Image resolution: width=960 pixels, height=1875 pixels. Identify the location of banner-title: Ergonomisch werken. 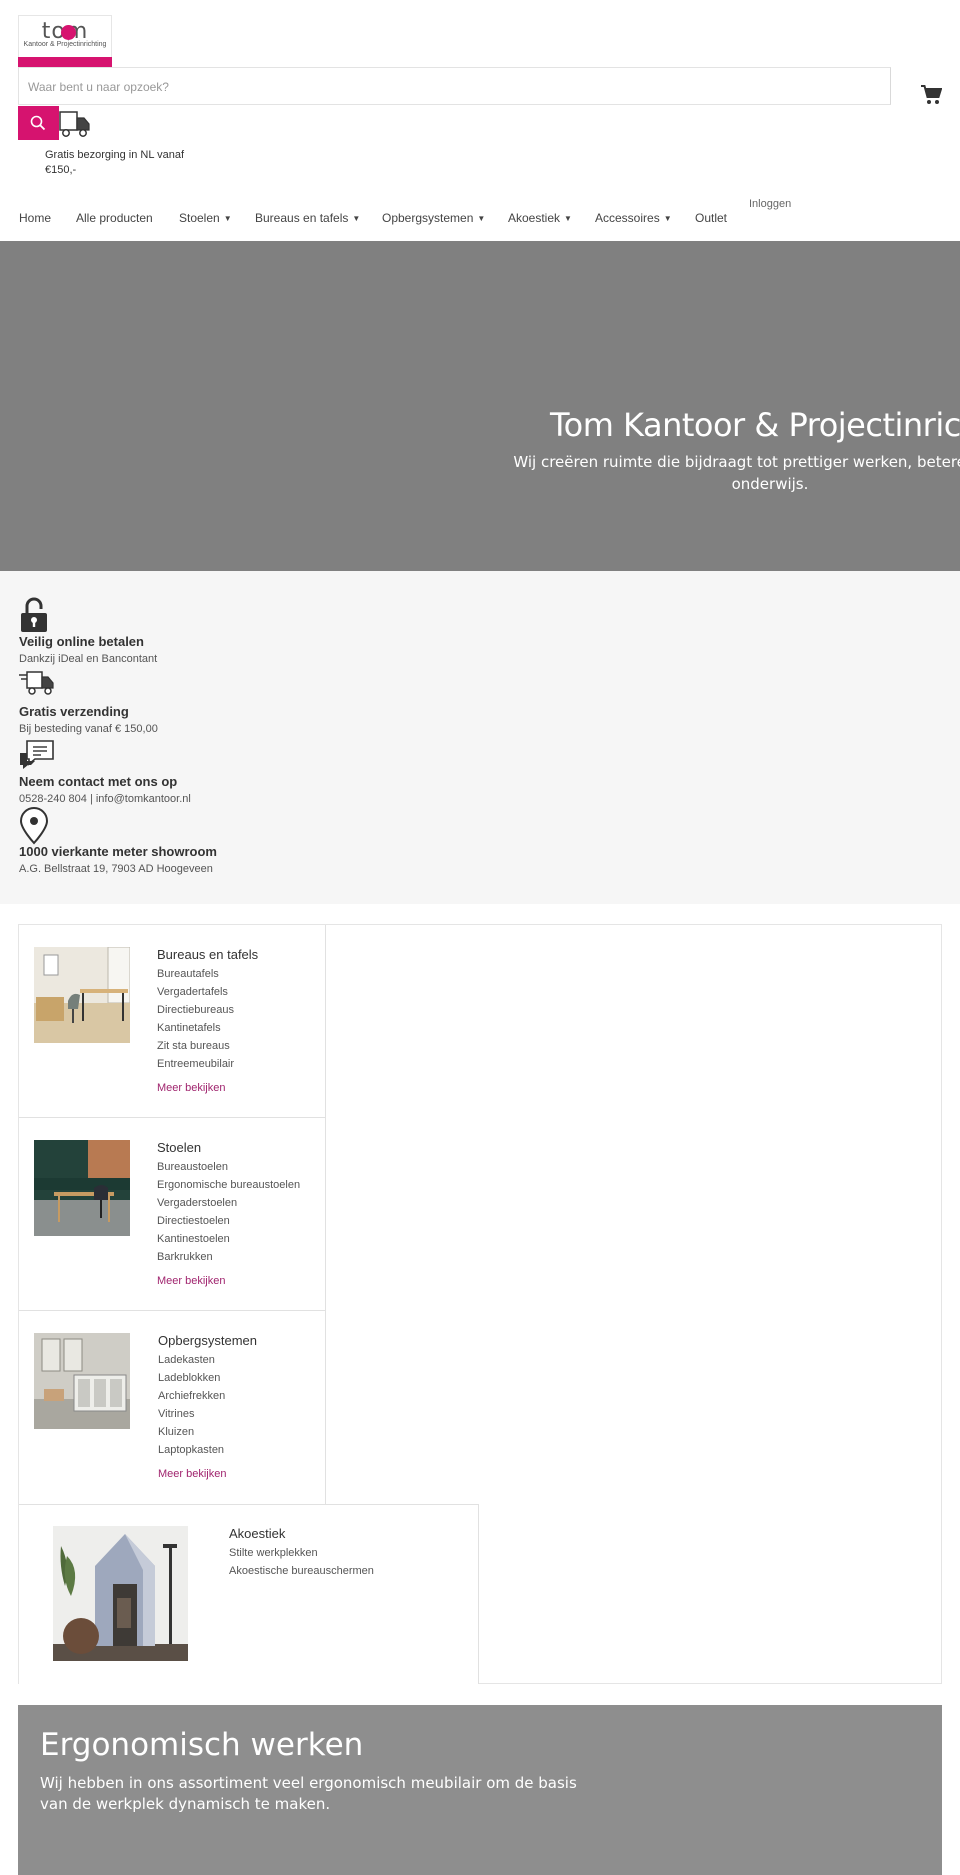
(202, 1745).